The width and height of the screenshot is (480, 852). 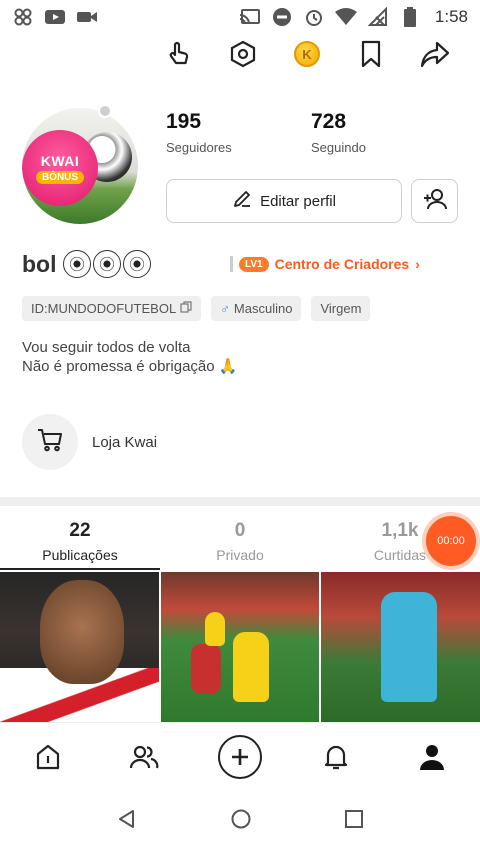 What do you see at coordinates (417, 264) in the screenshot?
I see `chevron-right-icon: ›` at bounding box center [417, 264].